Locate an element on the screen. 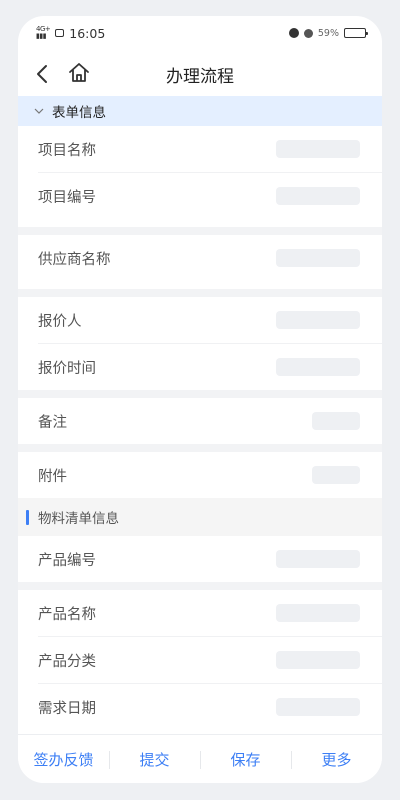  field-label: 需求日期 is located at coordinates (67, 708).